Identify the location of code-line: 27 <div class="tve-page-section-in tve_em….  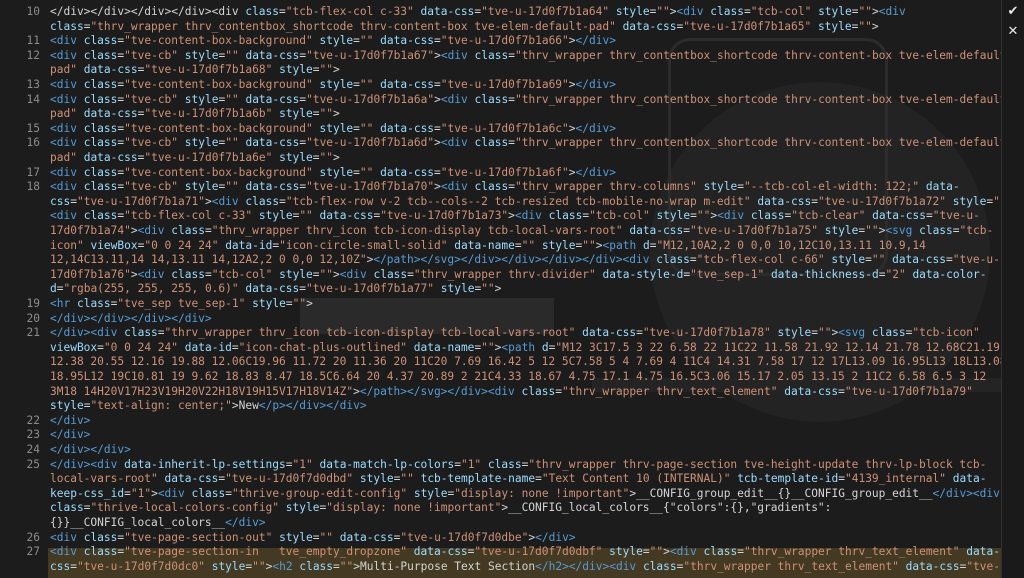
(501, 552).